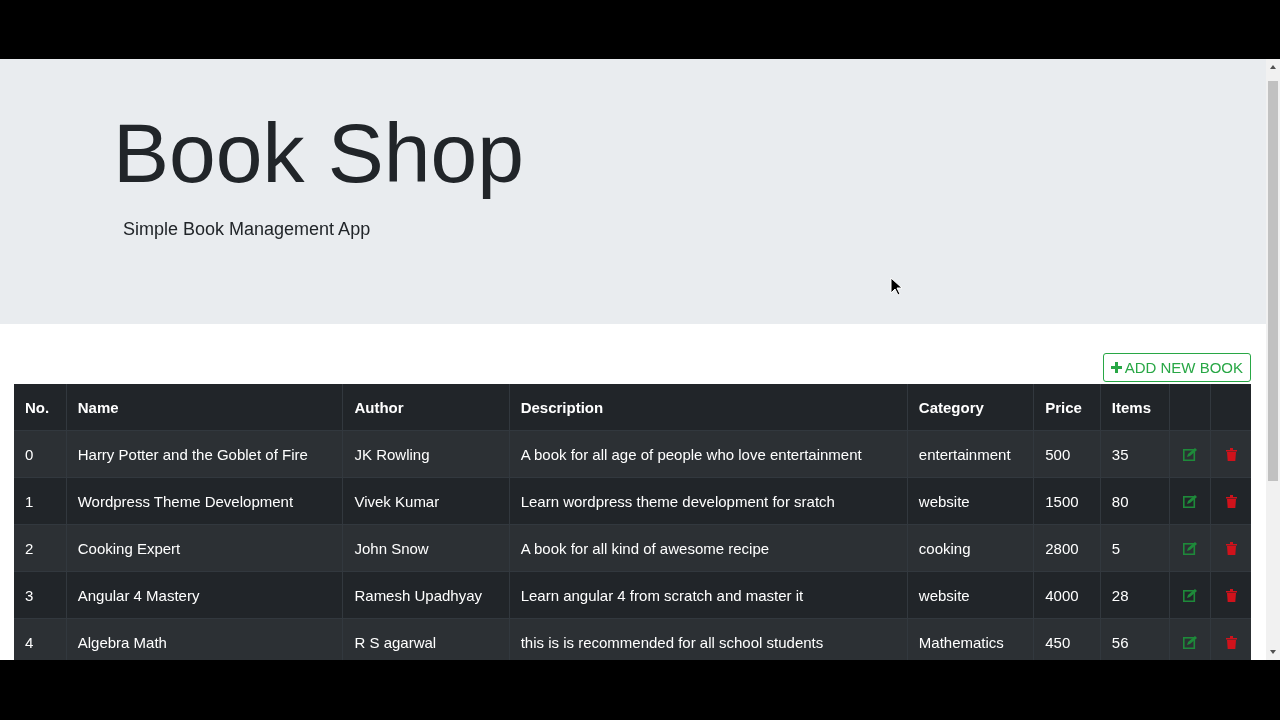 The width and height of the screenshot is (1280, 720). I want to click on table-cell: 5, so click(1135, 548).